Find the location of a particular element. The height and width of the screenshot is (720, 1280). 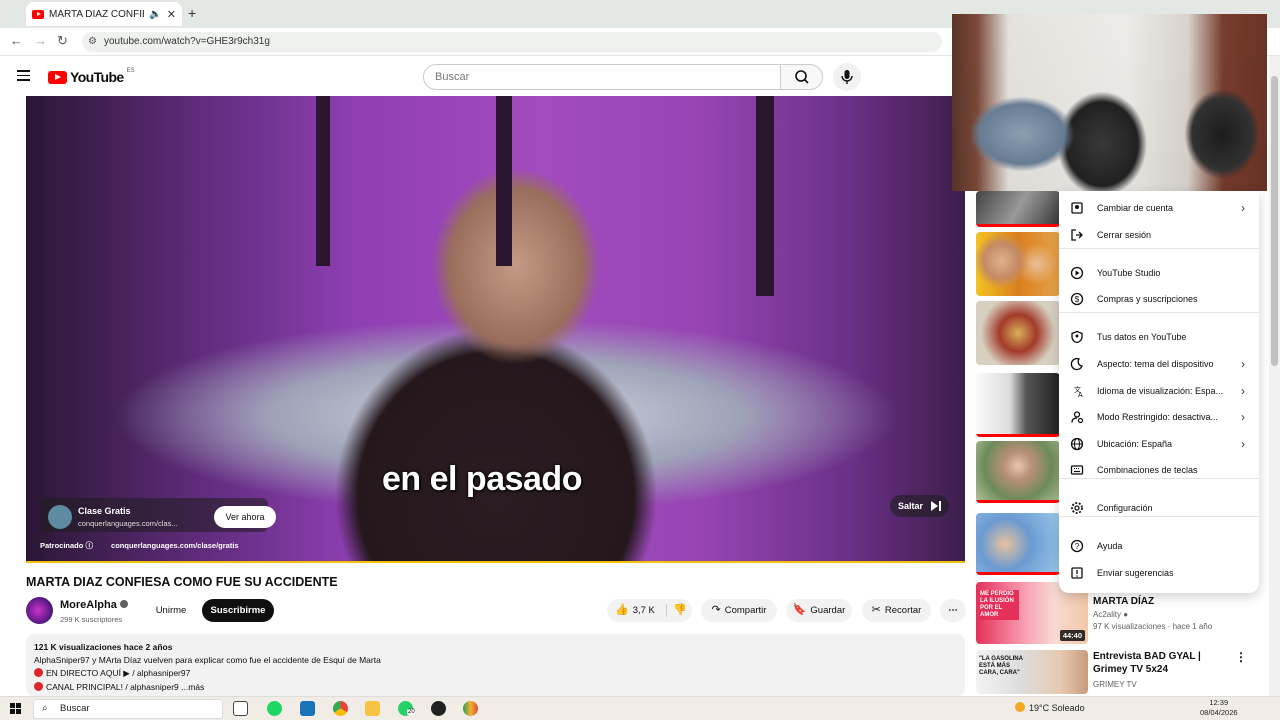

recommendation-thumbnail: "LA GASOLINA ESTÁ MÁS CARA, CARA" is located at coordinates (1032, 672).